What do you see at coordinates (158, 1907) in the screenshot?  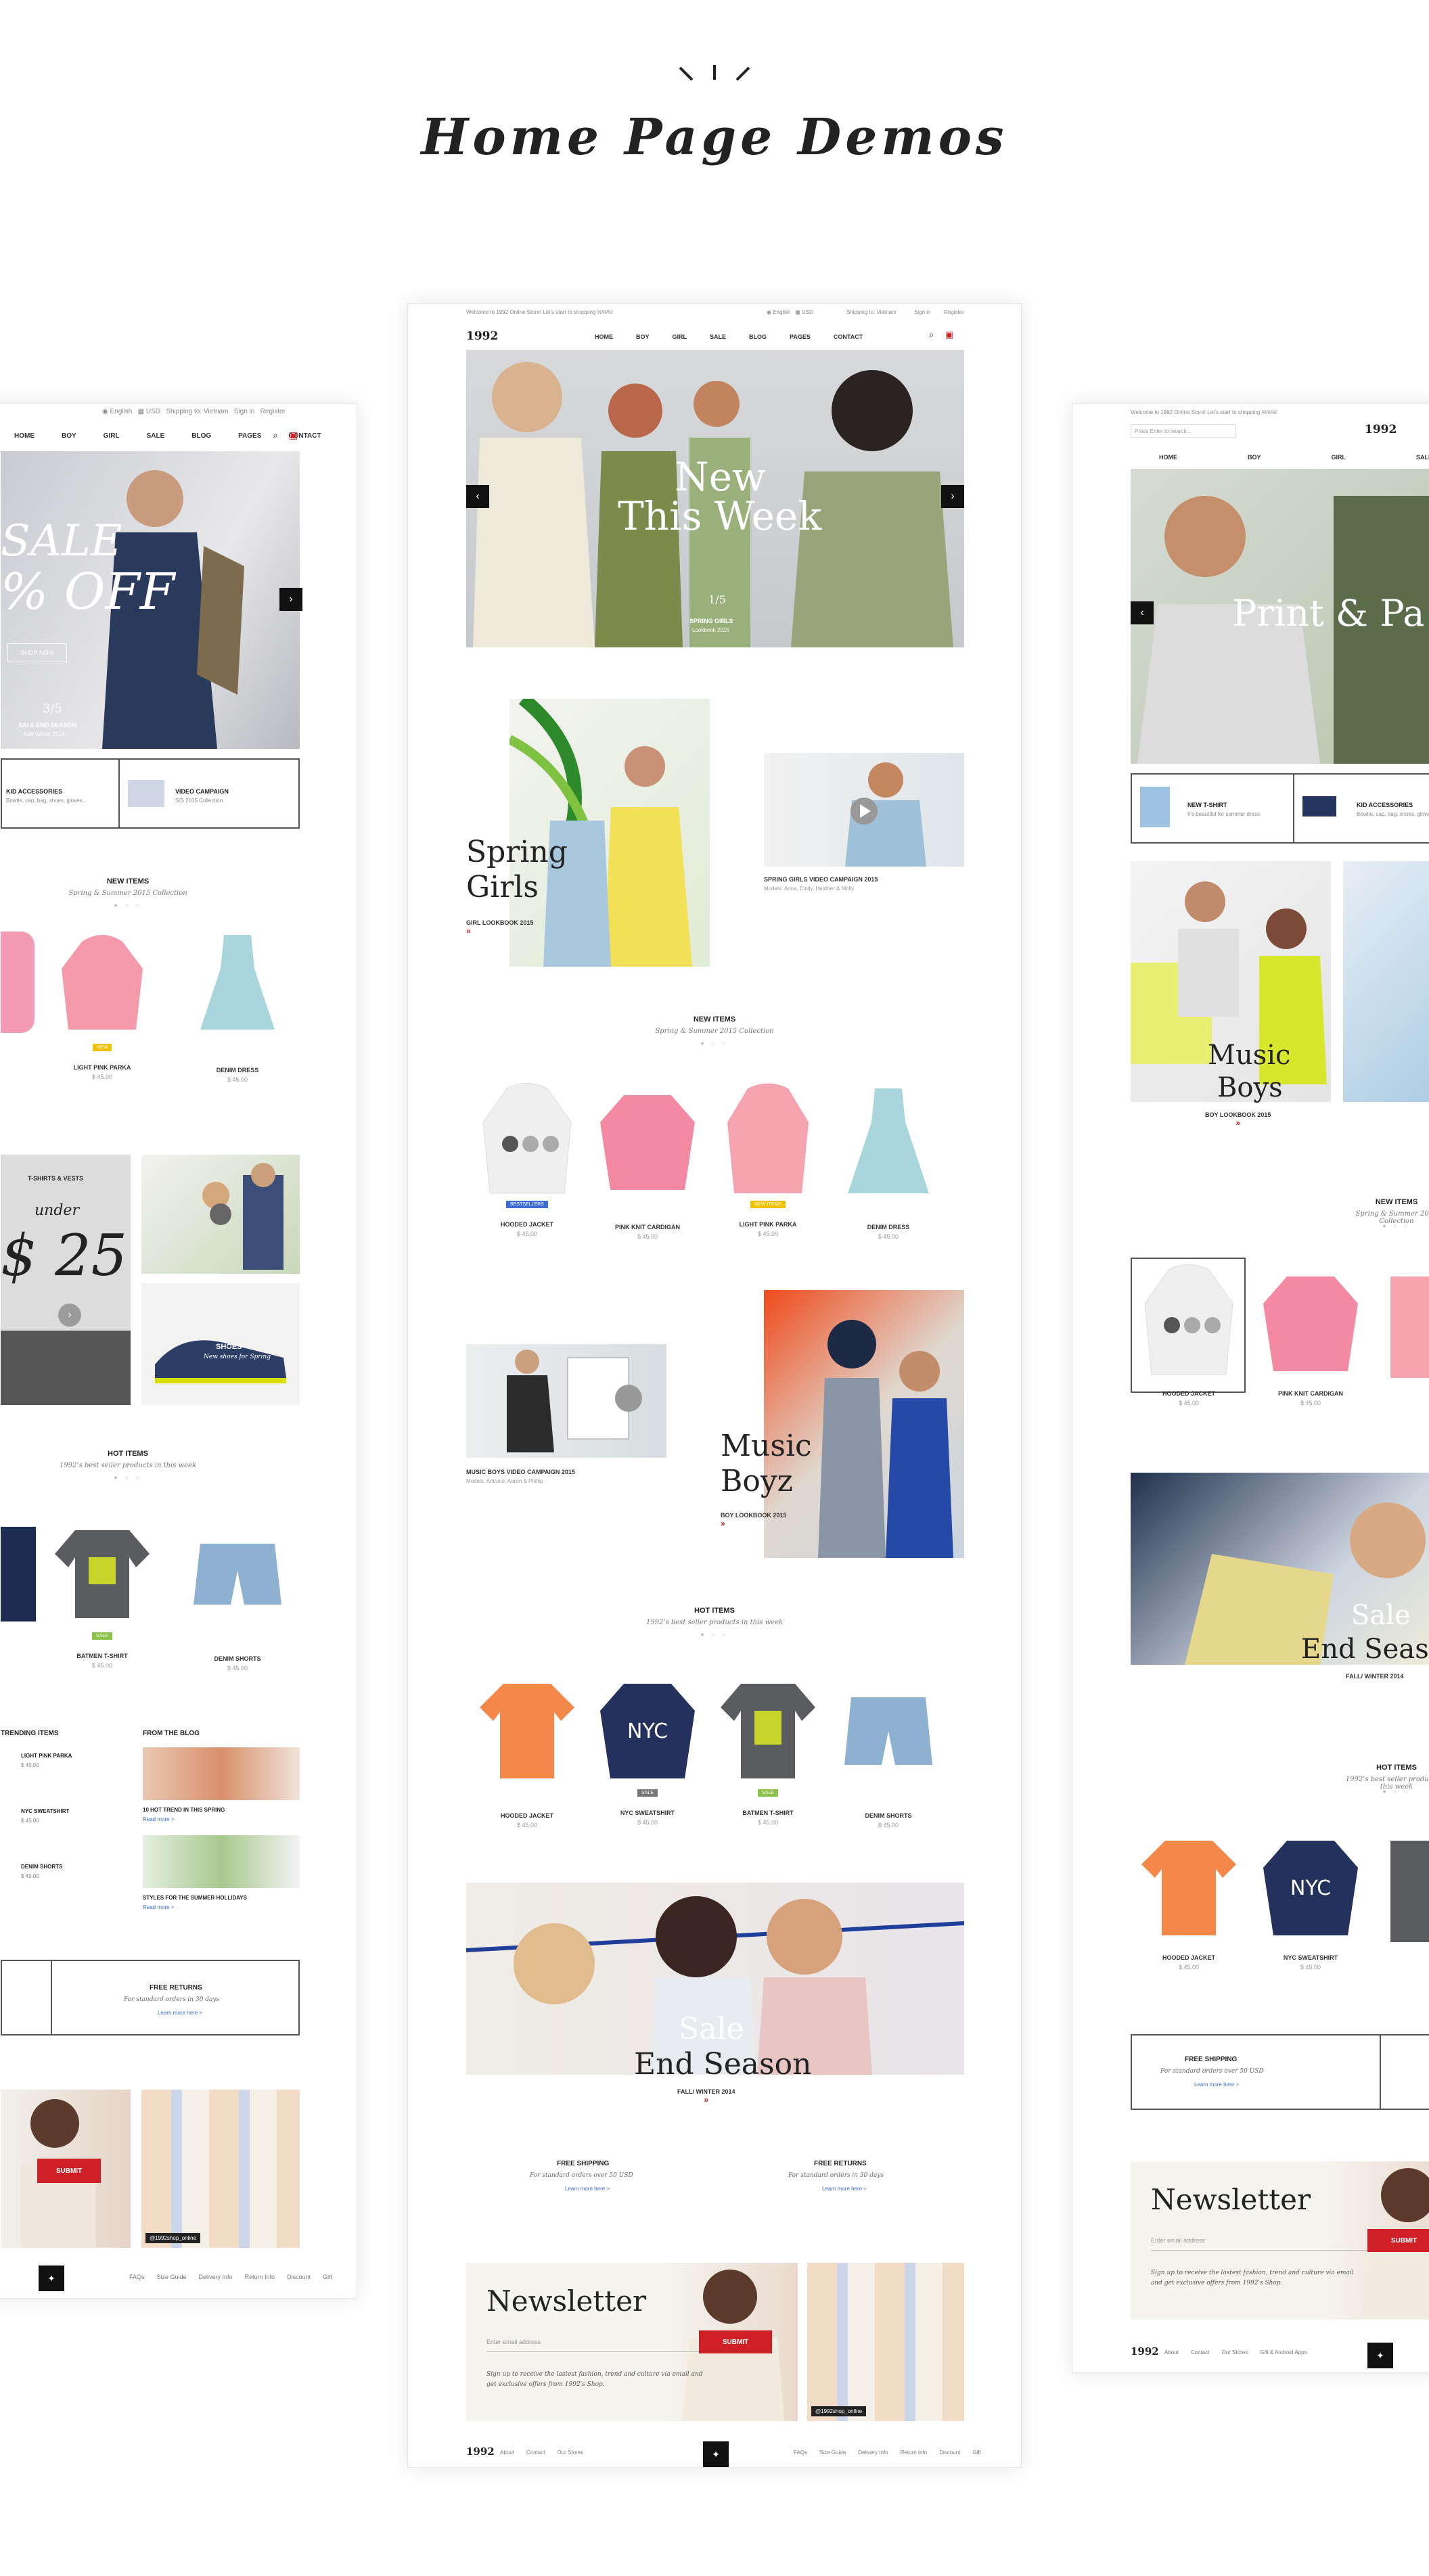 I see `read-more-link: Read more >` at bounding box center [158, 1907].